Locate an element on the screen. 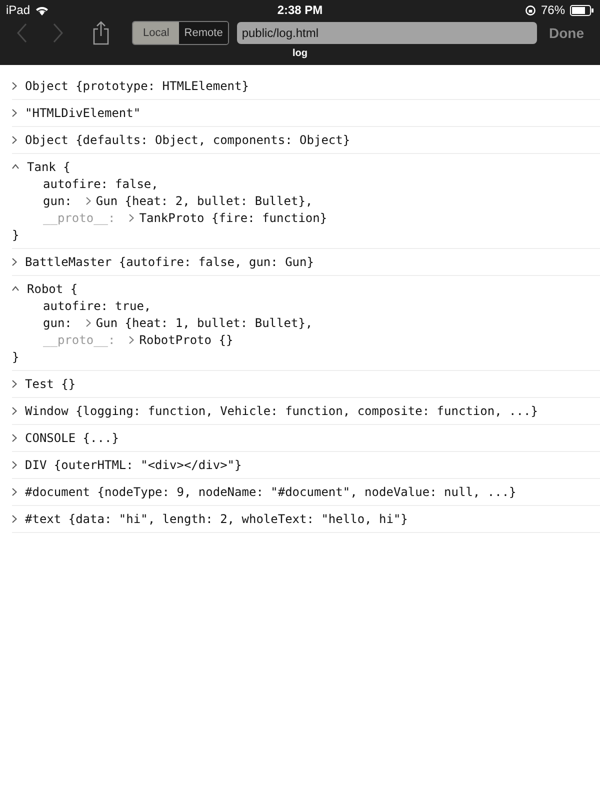 The height and width of the screenshot is (800, 600). property-value: TankProto {fire: function} is located at coordinates (233, 217).